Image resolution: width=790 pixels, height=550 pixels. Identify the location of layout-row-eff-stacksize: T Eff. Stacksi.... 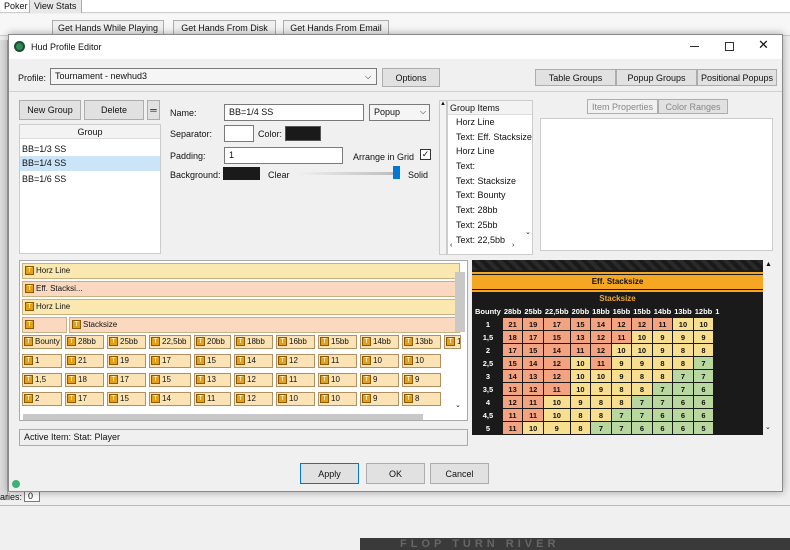
(241, 289).